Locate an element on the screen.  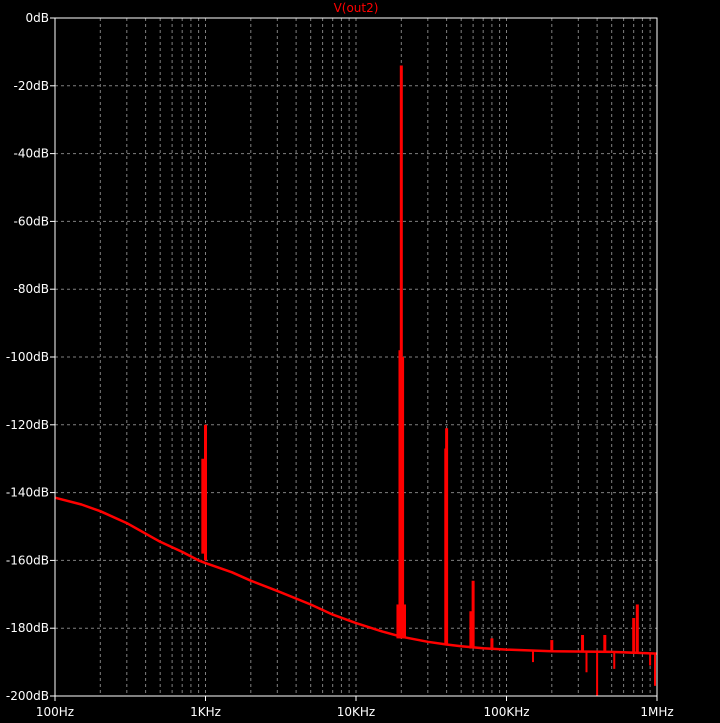
y-tick-label: -40dB is located at coordinates (31, 154).